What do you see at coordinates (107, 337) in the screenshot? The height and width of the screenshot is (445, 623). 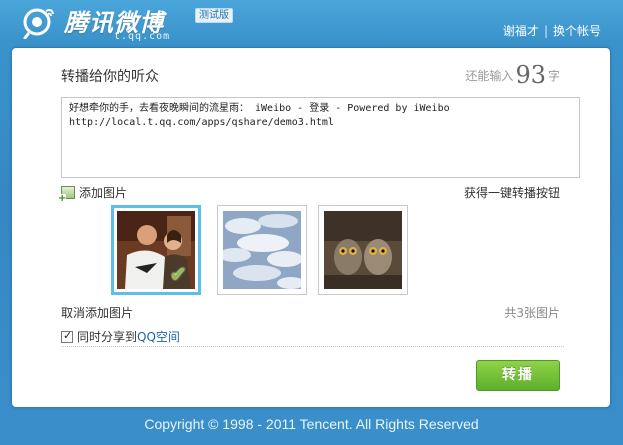 I see `share-prefix: 同时分享到` at bounding box center [107, 337].